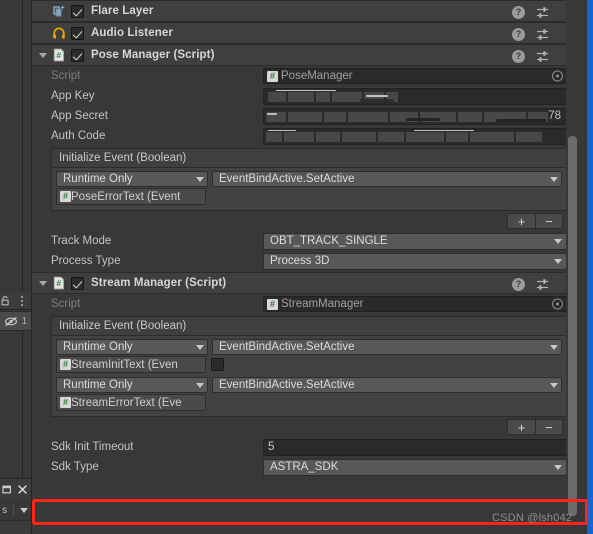 The image size is (593, 534). What do you see at coordinates (21, 300) in the screenshot?
I see `kebab-menu-icon` at bounding box center [21, 300].